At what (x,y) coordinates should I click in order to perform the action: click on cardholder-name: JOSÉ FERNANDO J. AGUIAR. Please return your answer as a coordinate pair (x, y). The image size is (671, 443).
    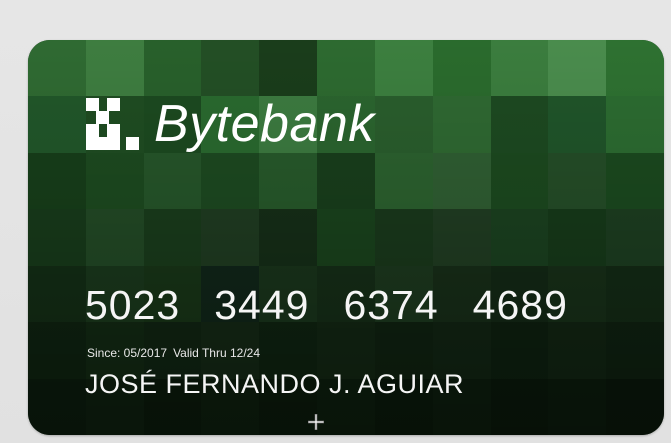
    Looking at the image, I should click on (275, 384).